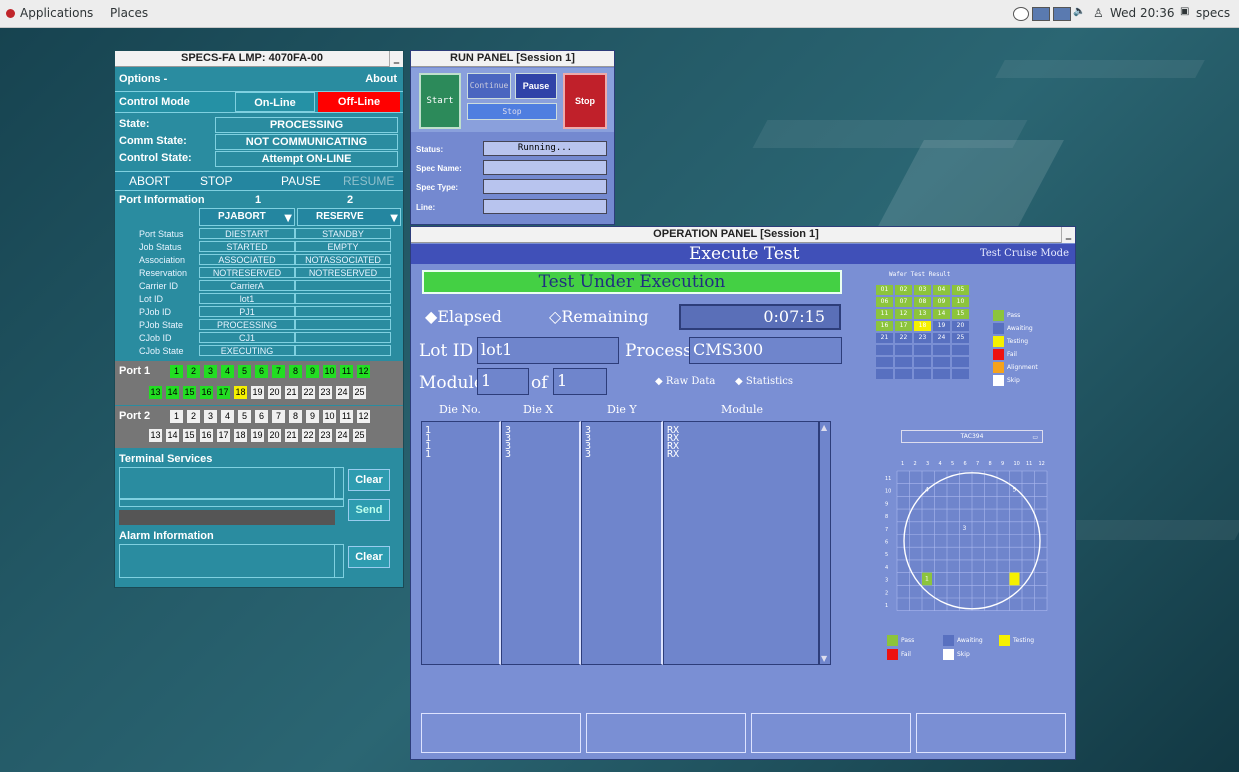  Describe the element at coordinates (489, 86) in the screenshot. I see `continue-button: Continue` at that location.